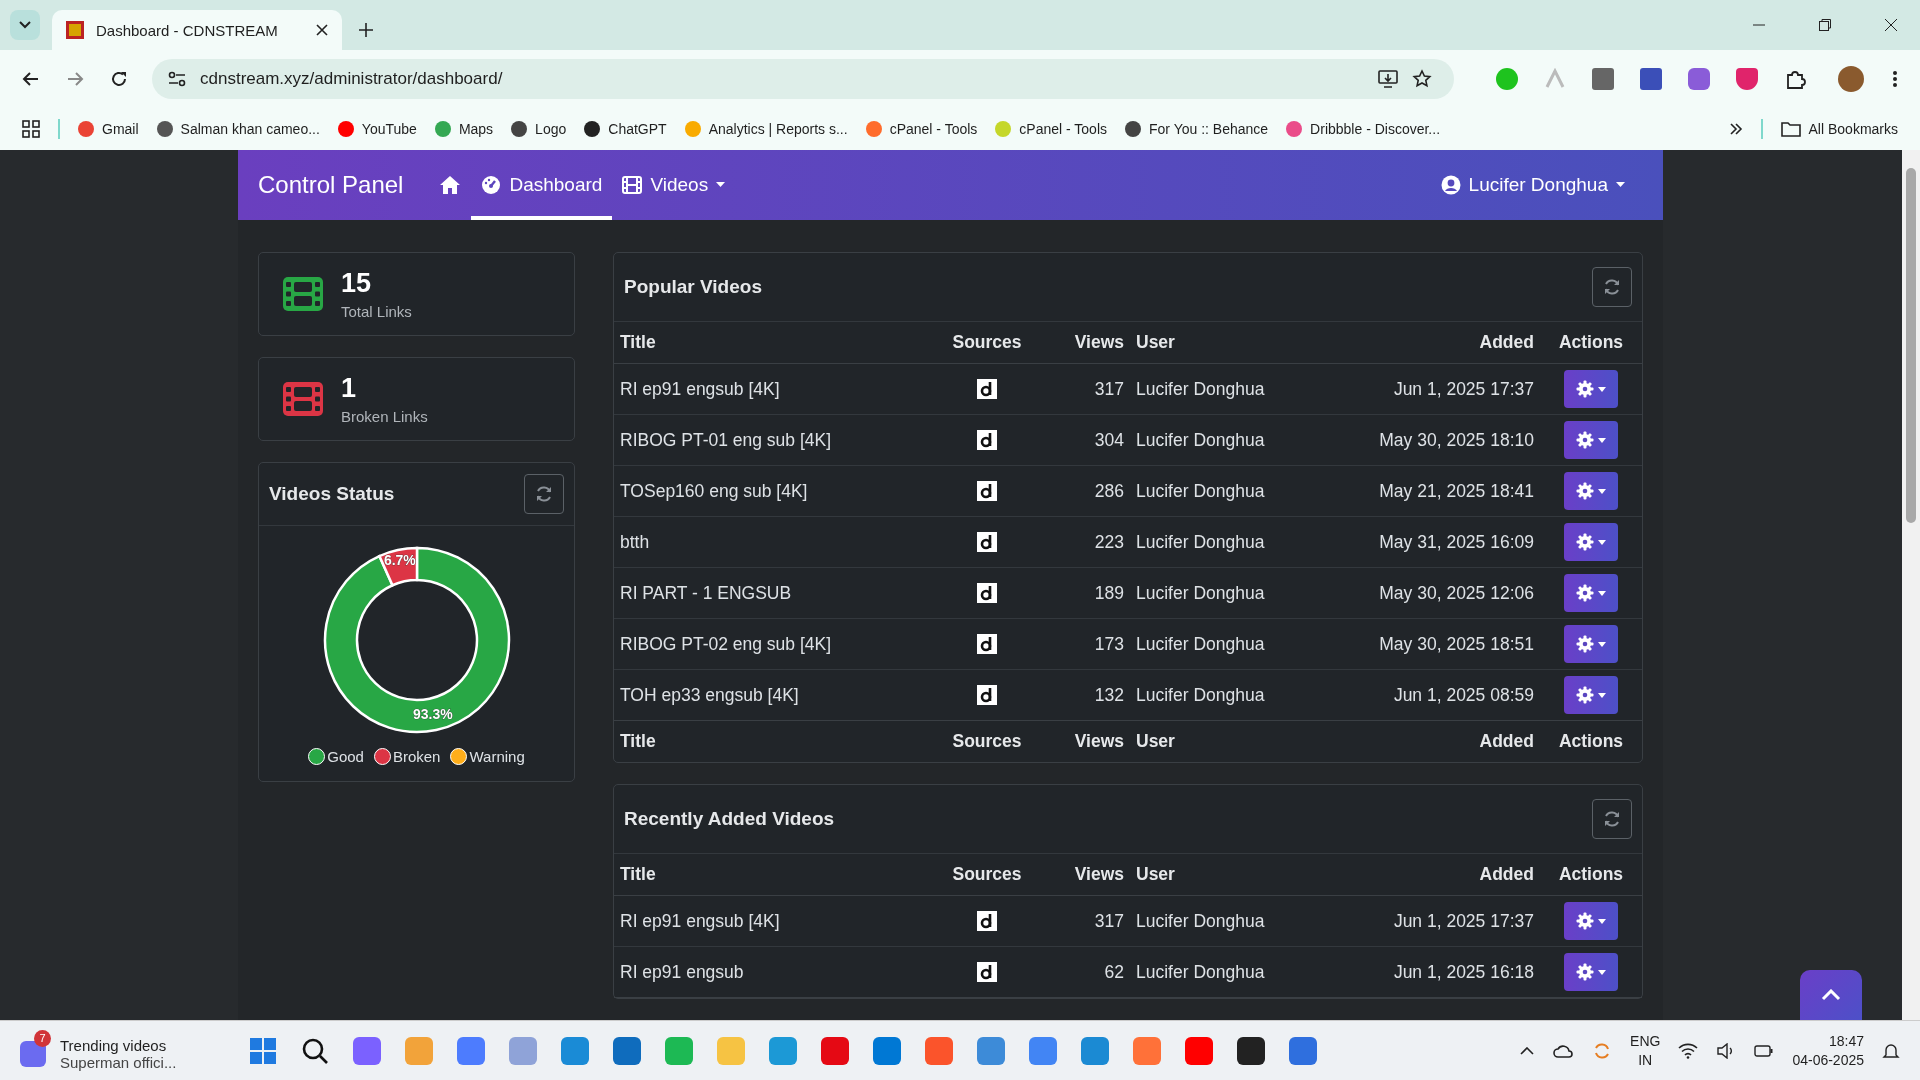 This screenshot has width=1920, height=1080. What do you see at coordinates (625, 129) in the screenshot?
I see `bookmark-link: ChatGPT` at bounding box center [625, 129].